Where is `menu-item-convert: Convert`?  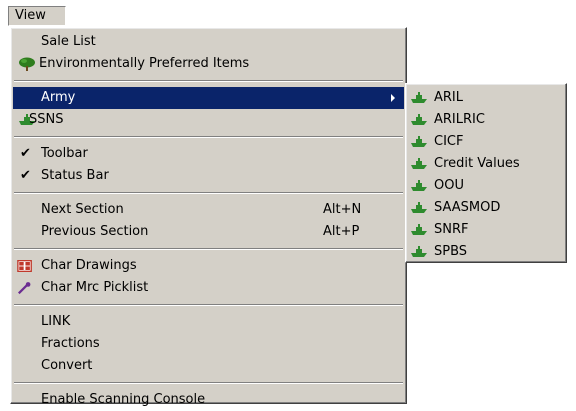 menu-item-convert: Convert is located at coordinates (208, 366).